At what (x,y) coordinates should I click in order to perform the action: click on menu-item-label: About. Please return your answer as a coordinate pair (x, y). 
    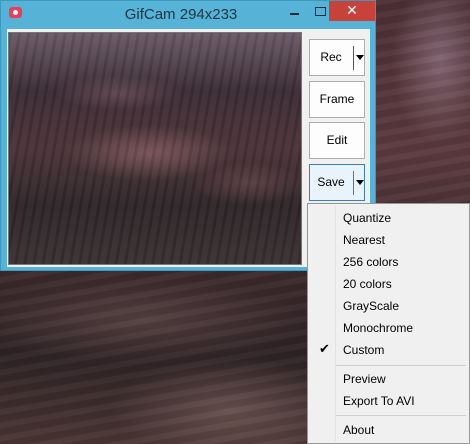
    Looking at the image, I should click on (359, 430).